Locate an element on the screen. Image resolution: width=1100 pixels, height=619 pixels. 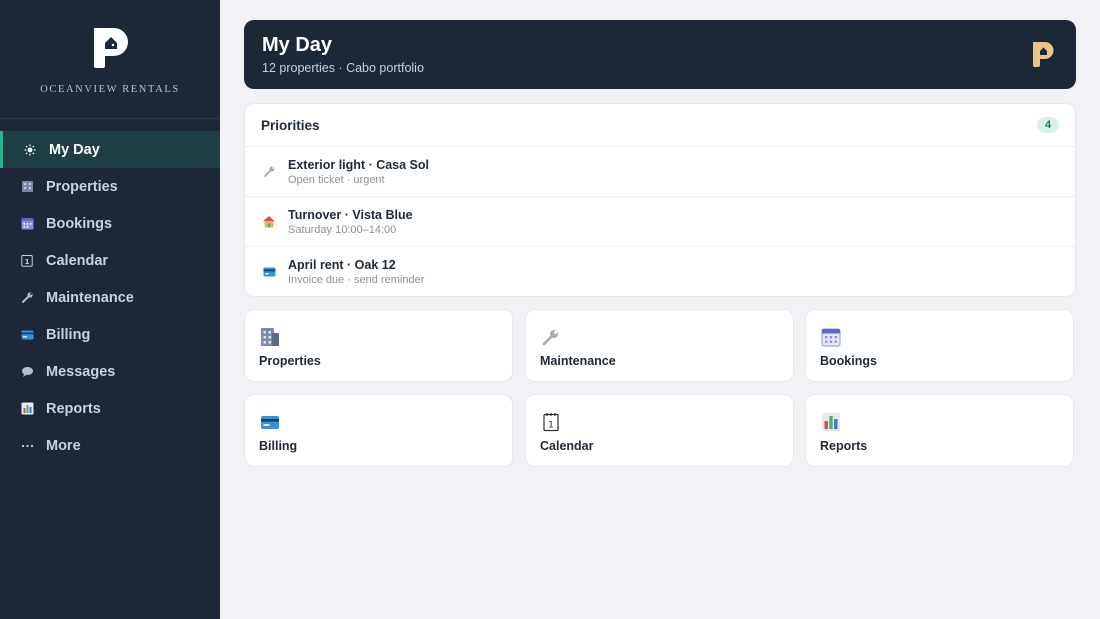
sidebar-item-maintenance: Maintenance is located at coordinates (110, 297).